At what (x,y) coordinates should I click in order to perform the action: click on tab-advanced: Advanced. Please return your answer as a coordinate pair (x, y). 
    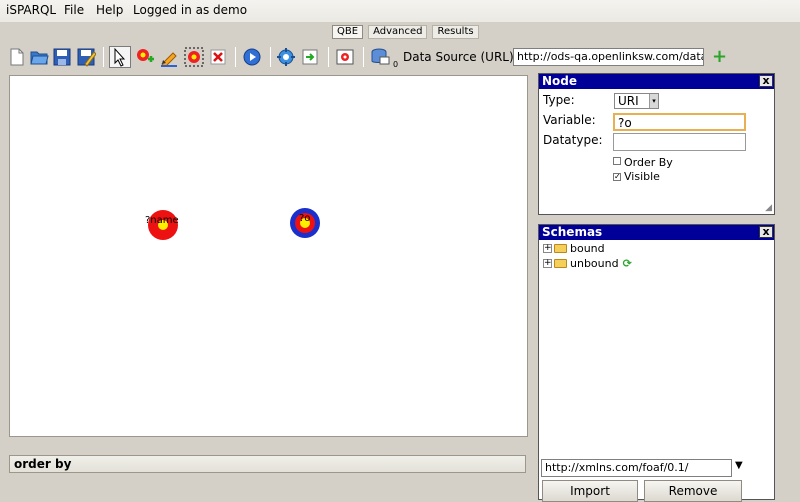
    Looking at the image, I should click on (398, 32).